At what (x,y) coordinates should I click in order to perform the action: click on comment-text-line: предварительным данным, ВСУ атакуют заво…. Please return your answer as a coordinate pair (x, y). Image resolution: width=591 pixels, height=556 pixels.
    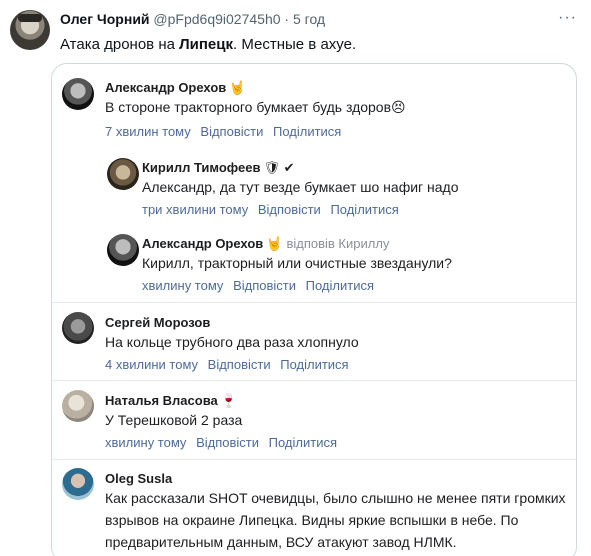
    Looking at the image, I should click on (281, 542).